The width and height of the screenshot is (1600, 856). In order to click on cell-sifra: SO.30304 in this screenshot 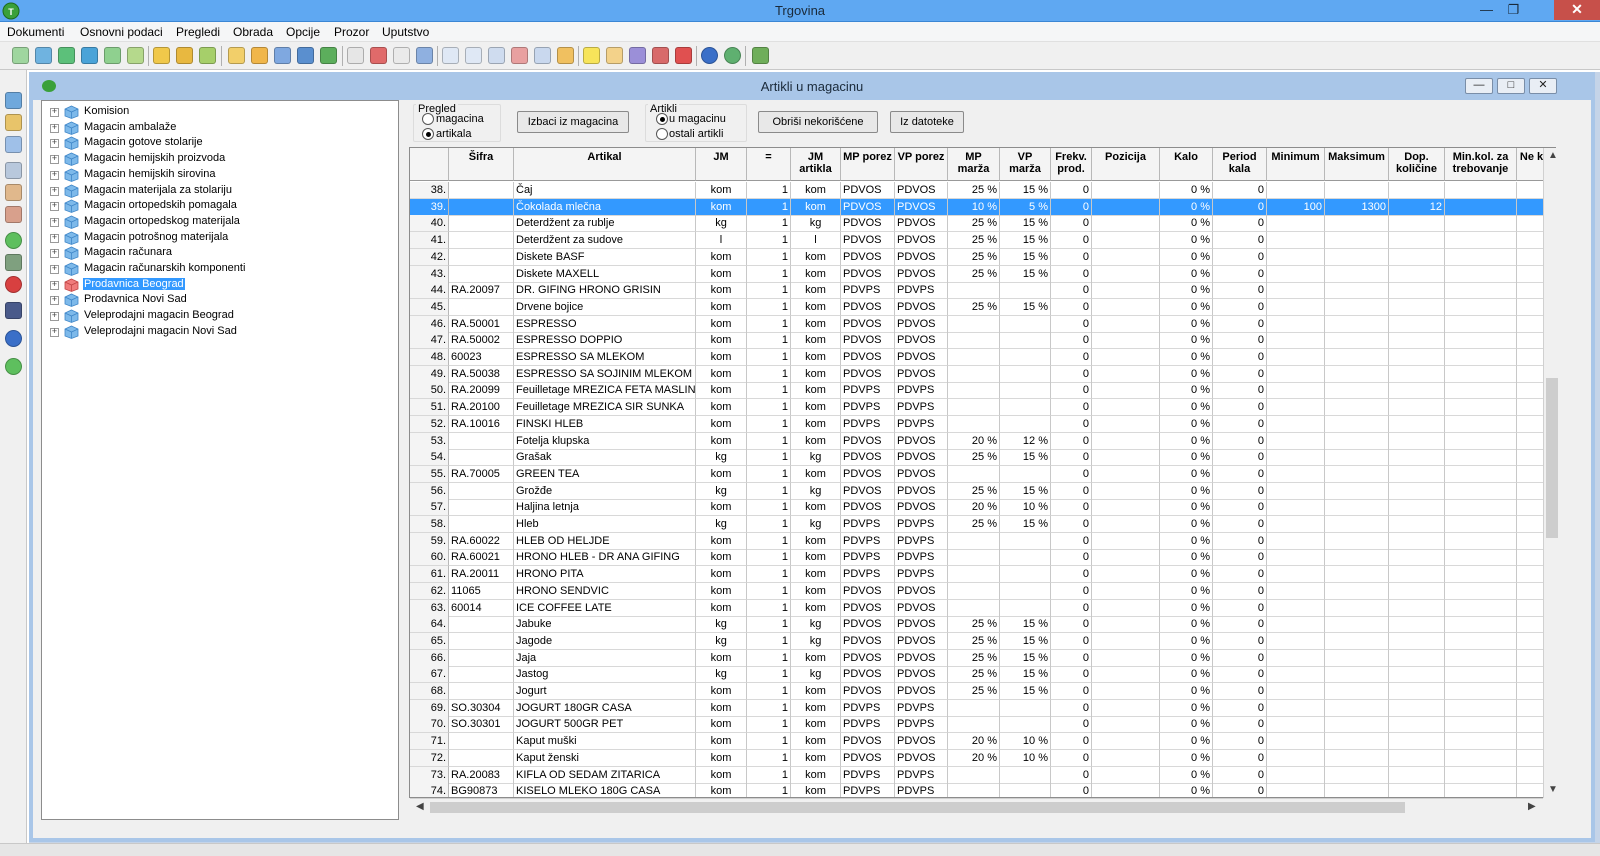, I will do `click(481, 708)`.